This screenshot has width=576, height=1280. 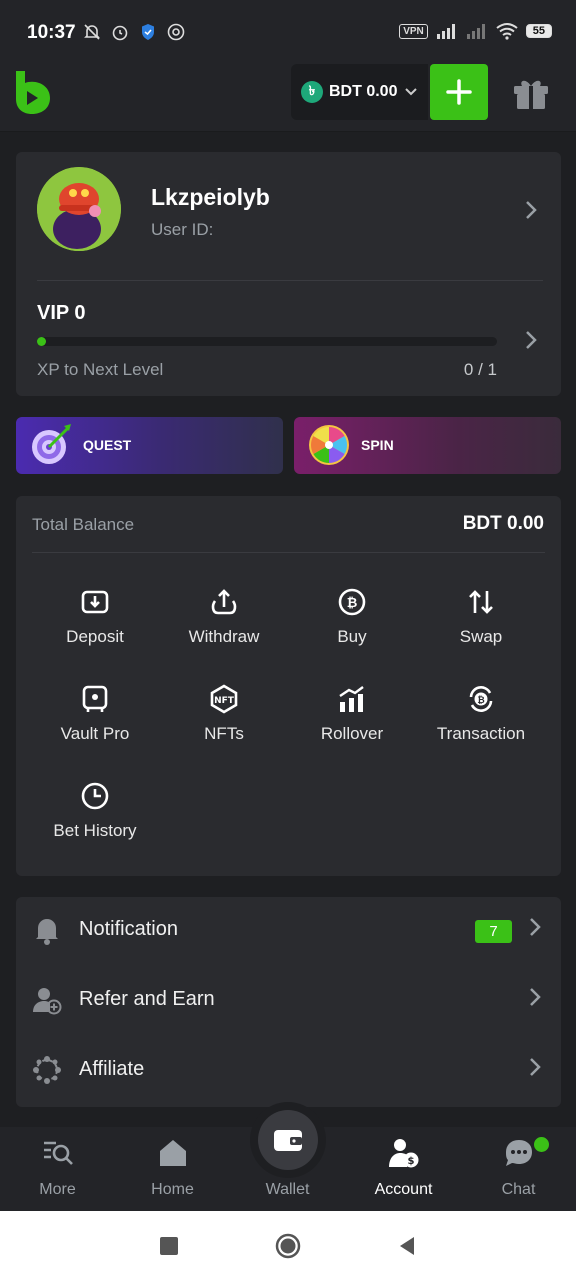 I want to click on rollover-label: Rollover, so click(x=352, y=733).